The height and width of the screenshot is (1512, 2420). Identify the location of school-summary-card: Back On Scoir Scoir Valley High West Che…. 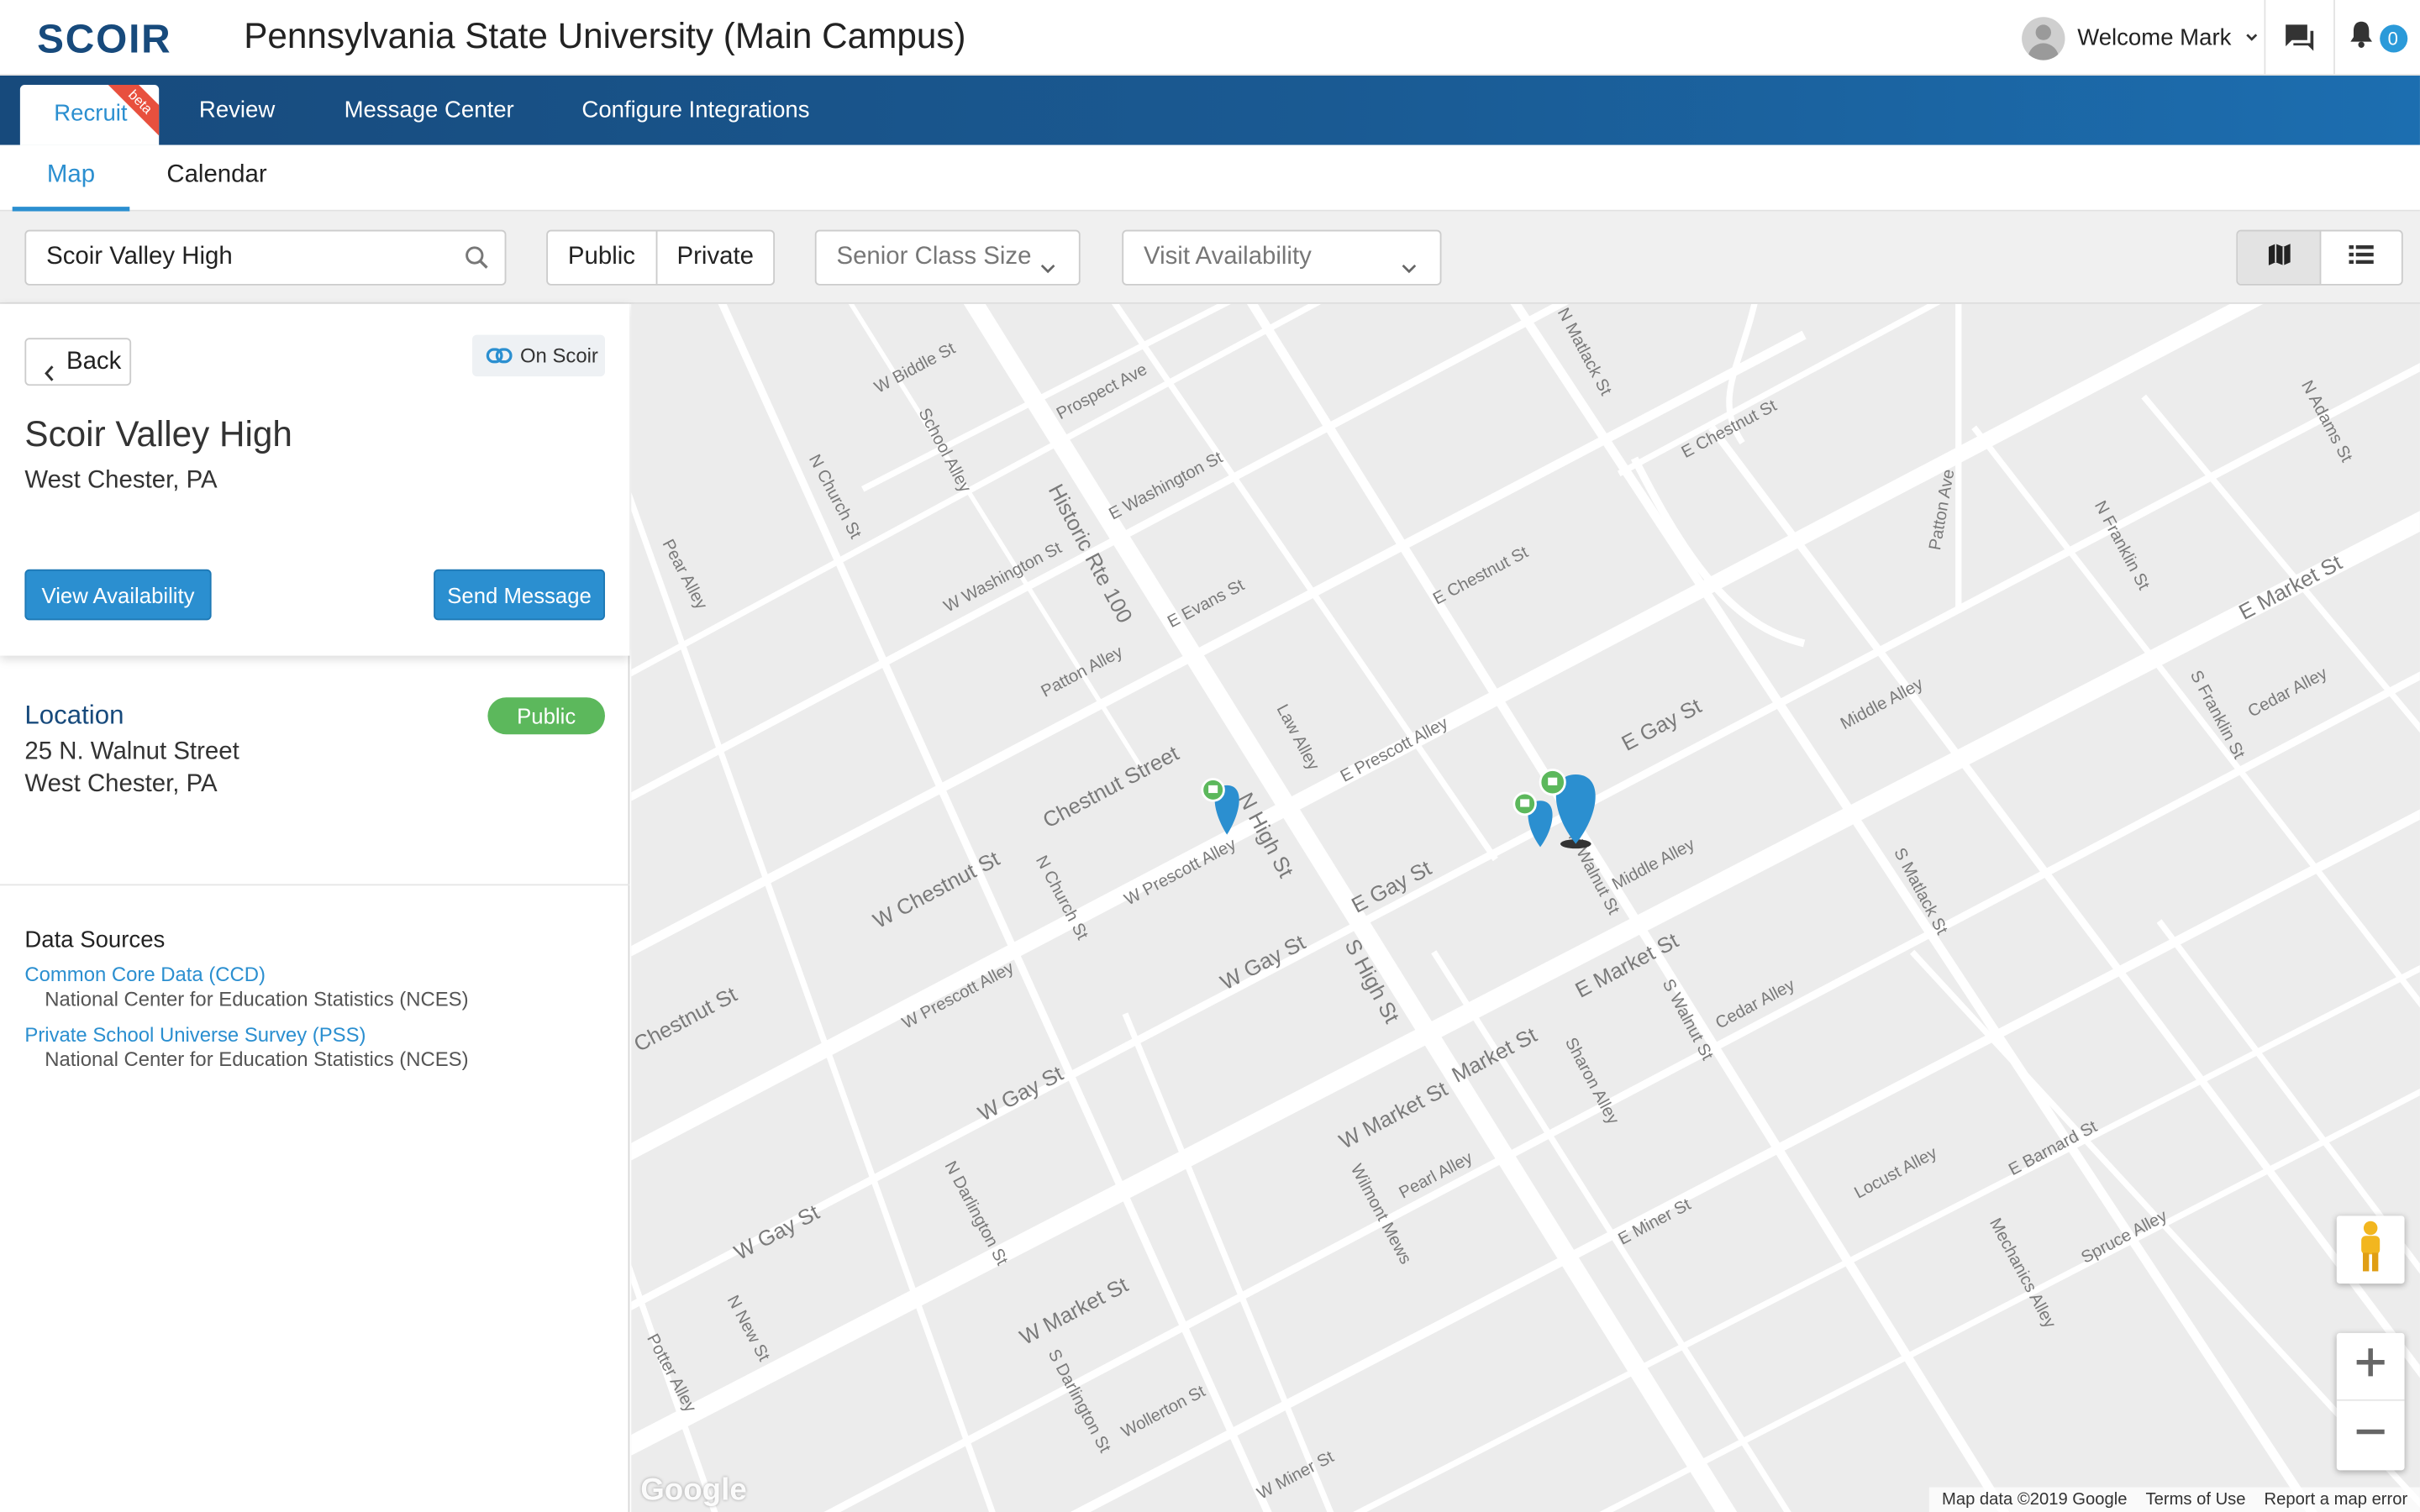
(315, 479).